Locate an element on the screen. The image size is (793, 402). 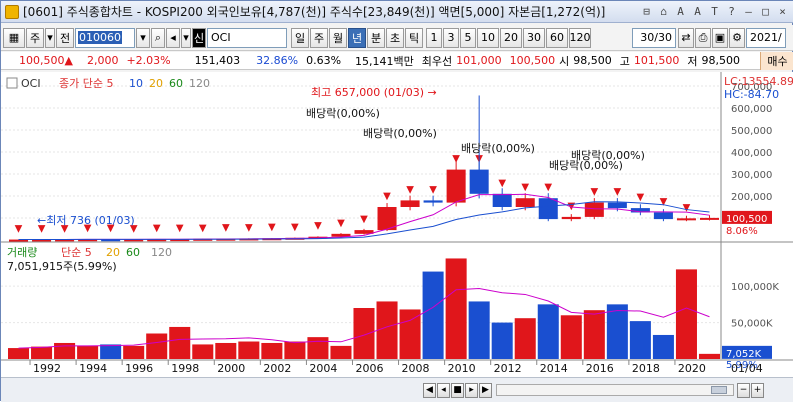
window-button-6: – is located at coordinates (748, 11).